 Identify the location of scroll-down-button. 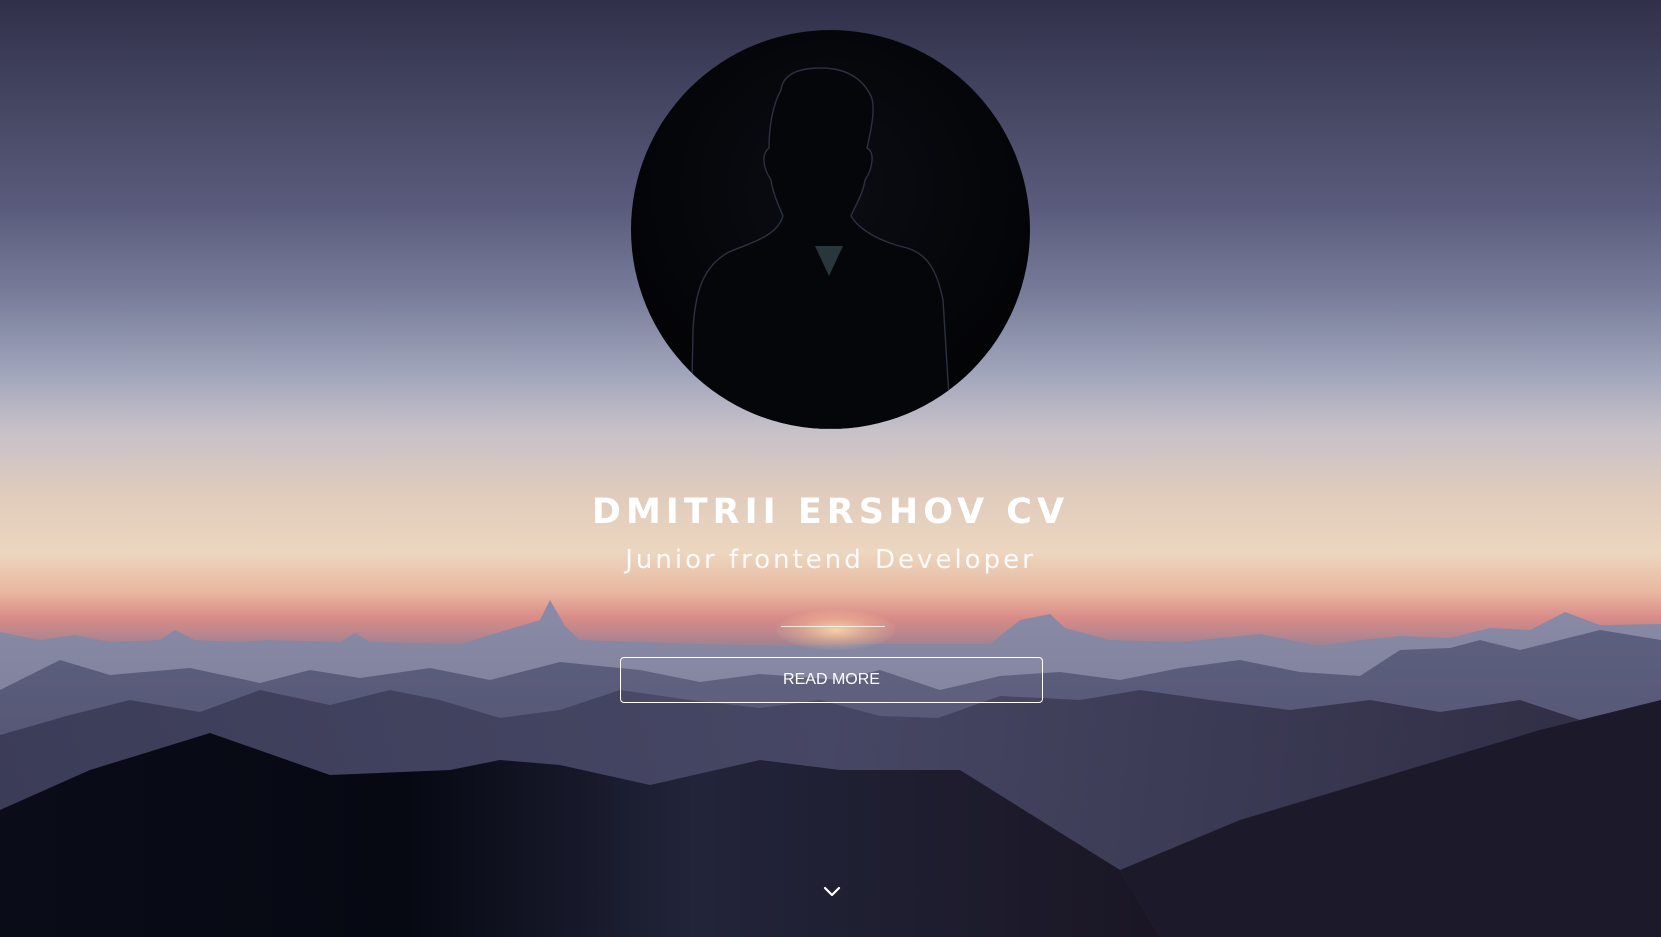
(832, 892).